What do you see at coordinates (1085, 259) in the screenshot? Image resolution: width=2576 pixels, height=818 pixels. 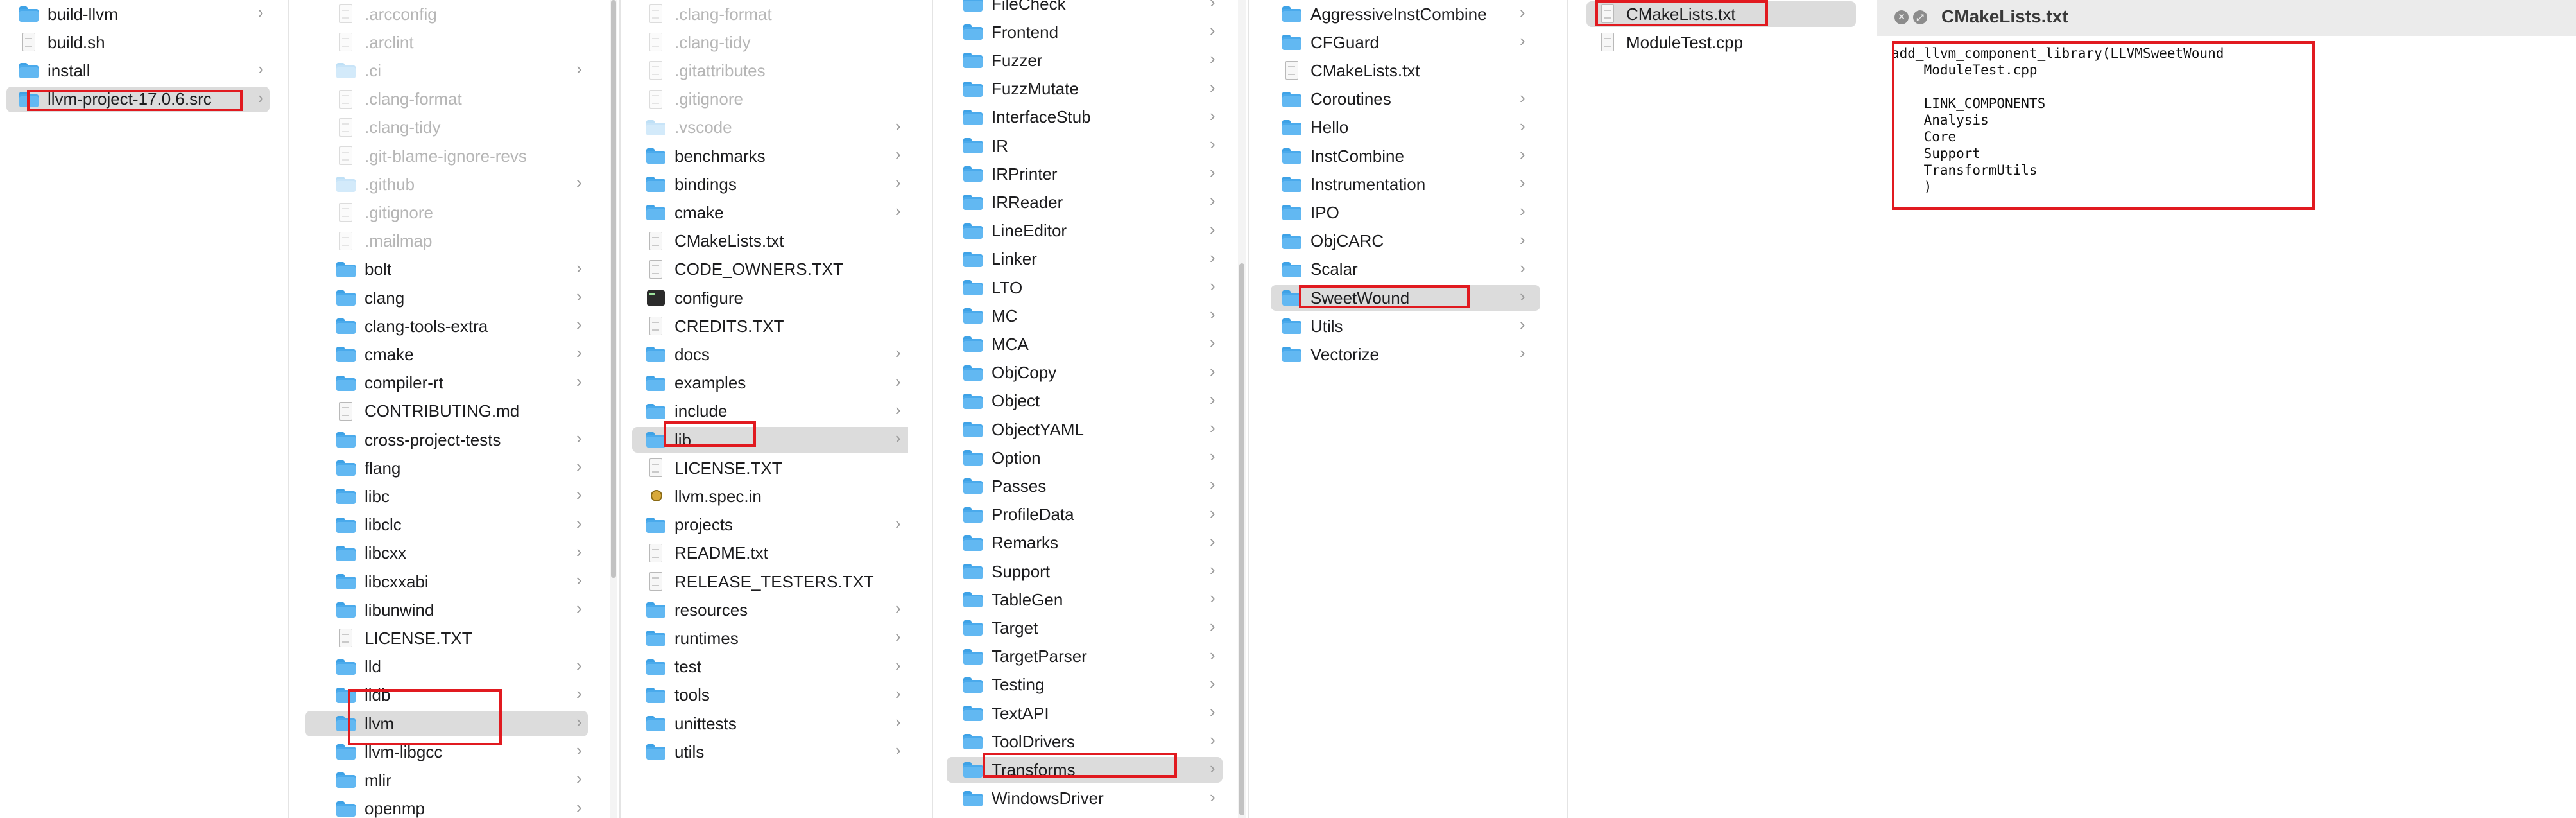 I see `folder-row: Linker ›` at bounding box center [1085, 259].